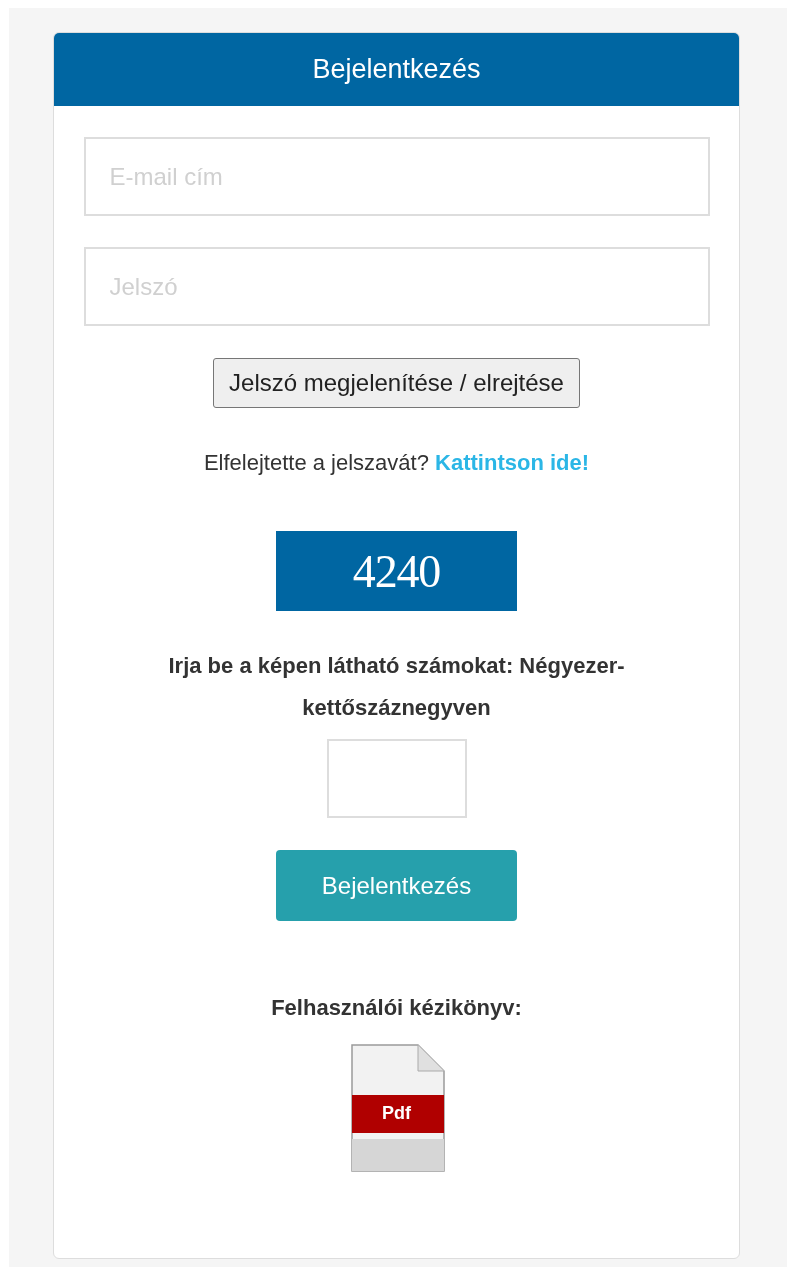  What do you see at coordinates (396, 778) in the screenshot?
I see `captcha-field` at bounding box center [396, 778].